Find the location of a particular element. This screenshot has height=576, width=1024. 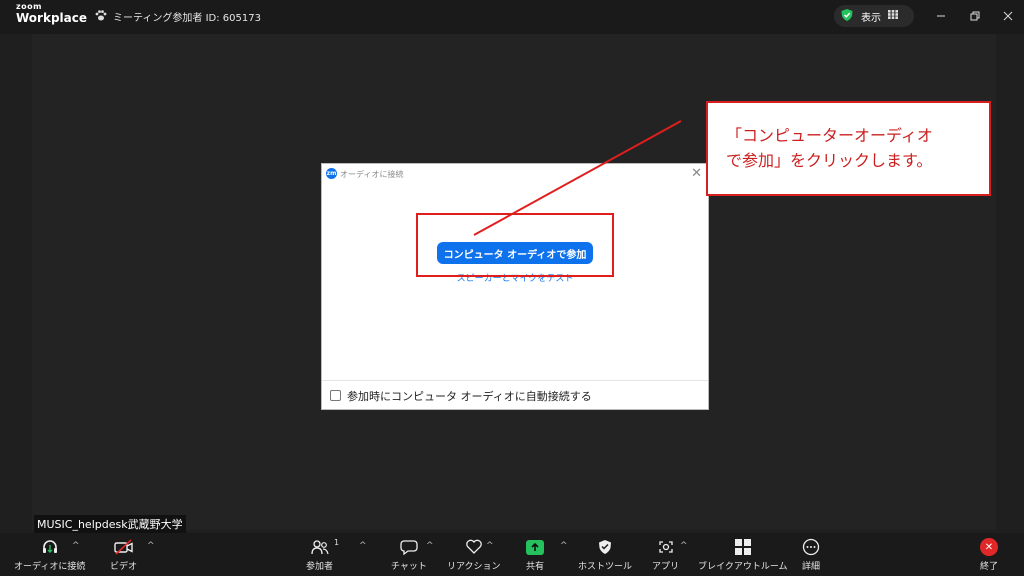

highlight-box is located at coordinates (515, 245).